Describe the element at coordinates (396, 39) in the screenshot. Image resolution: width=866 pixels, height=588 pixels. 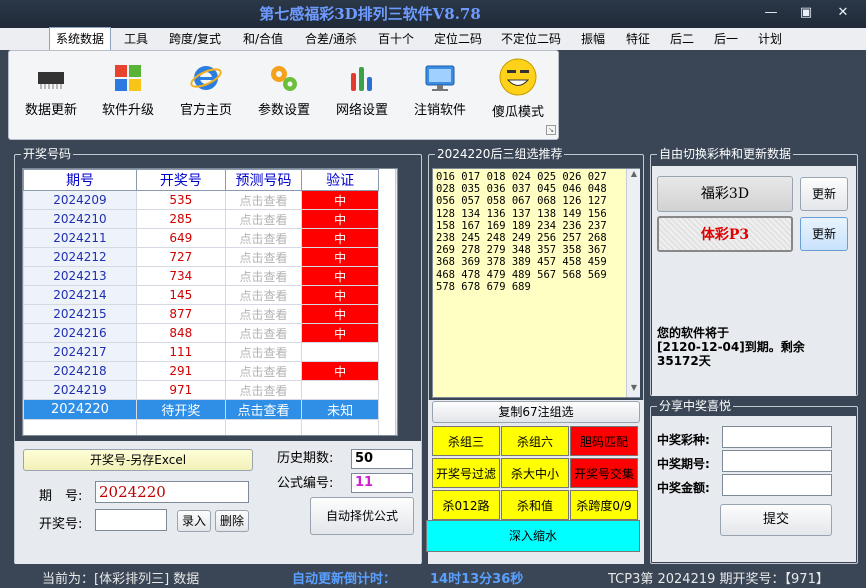
I see `tab-digits: 百十个` at that location.